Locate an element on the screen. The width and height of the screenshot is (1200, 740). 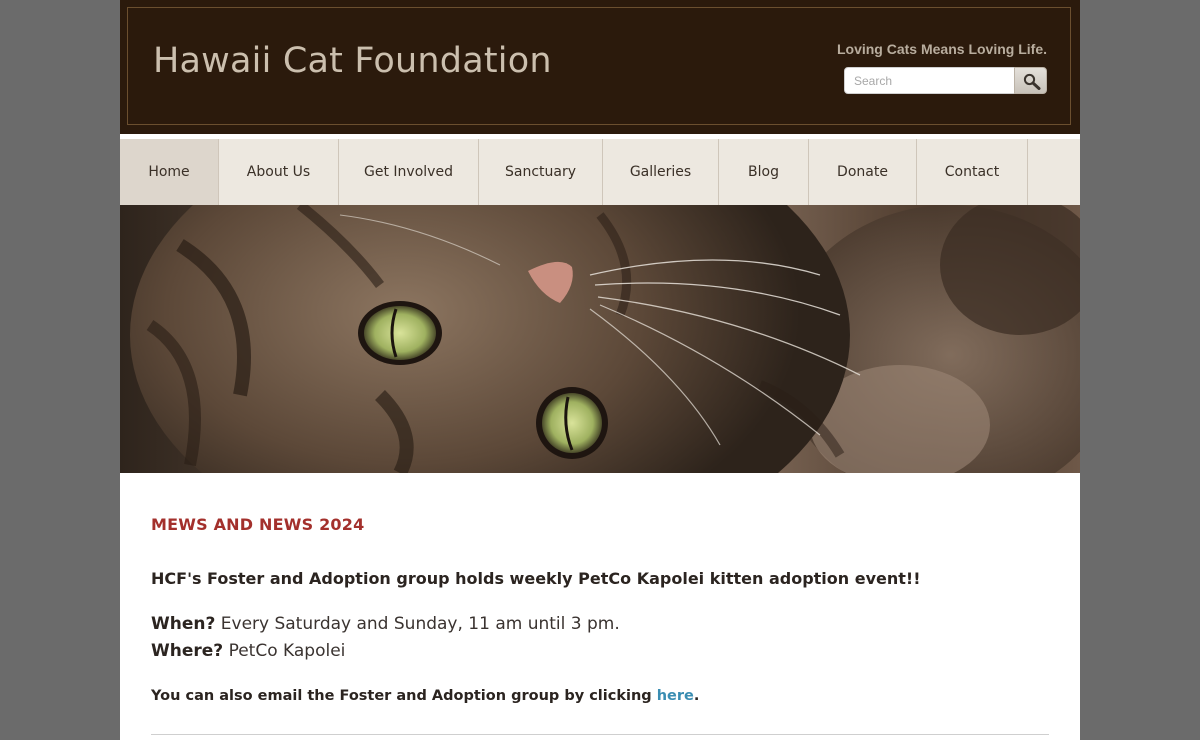
when-label: When? is located at coordinates (183, 624).